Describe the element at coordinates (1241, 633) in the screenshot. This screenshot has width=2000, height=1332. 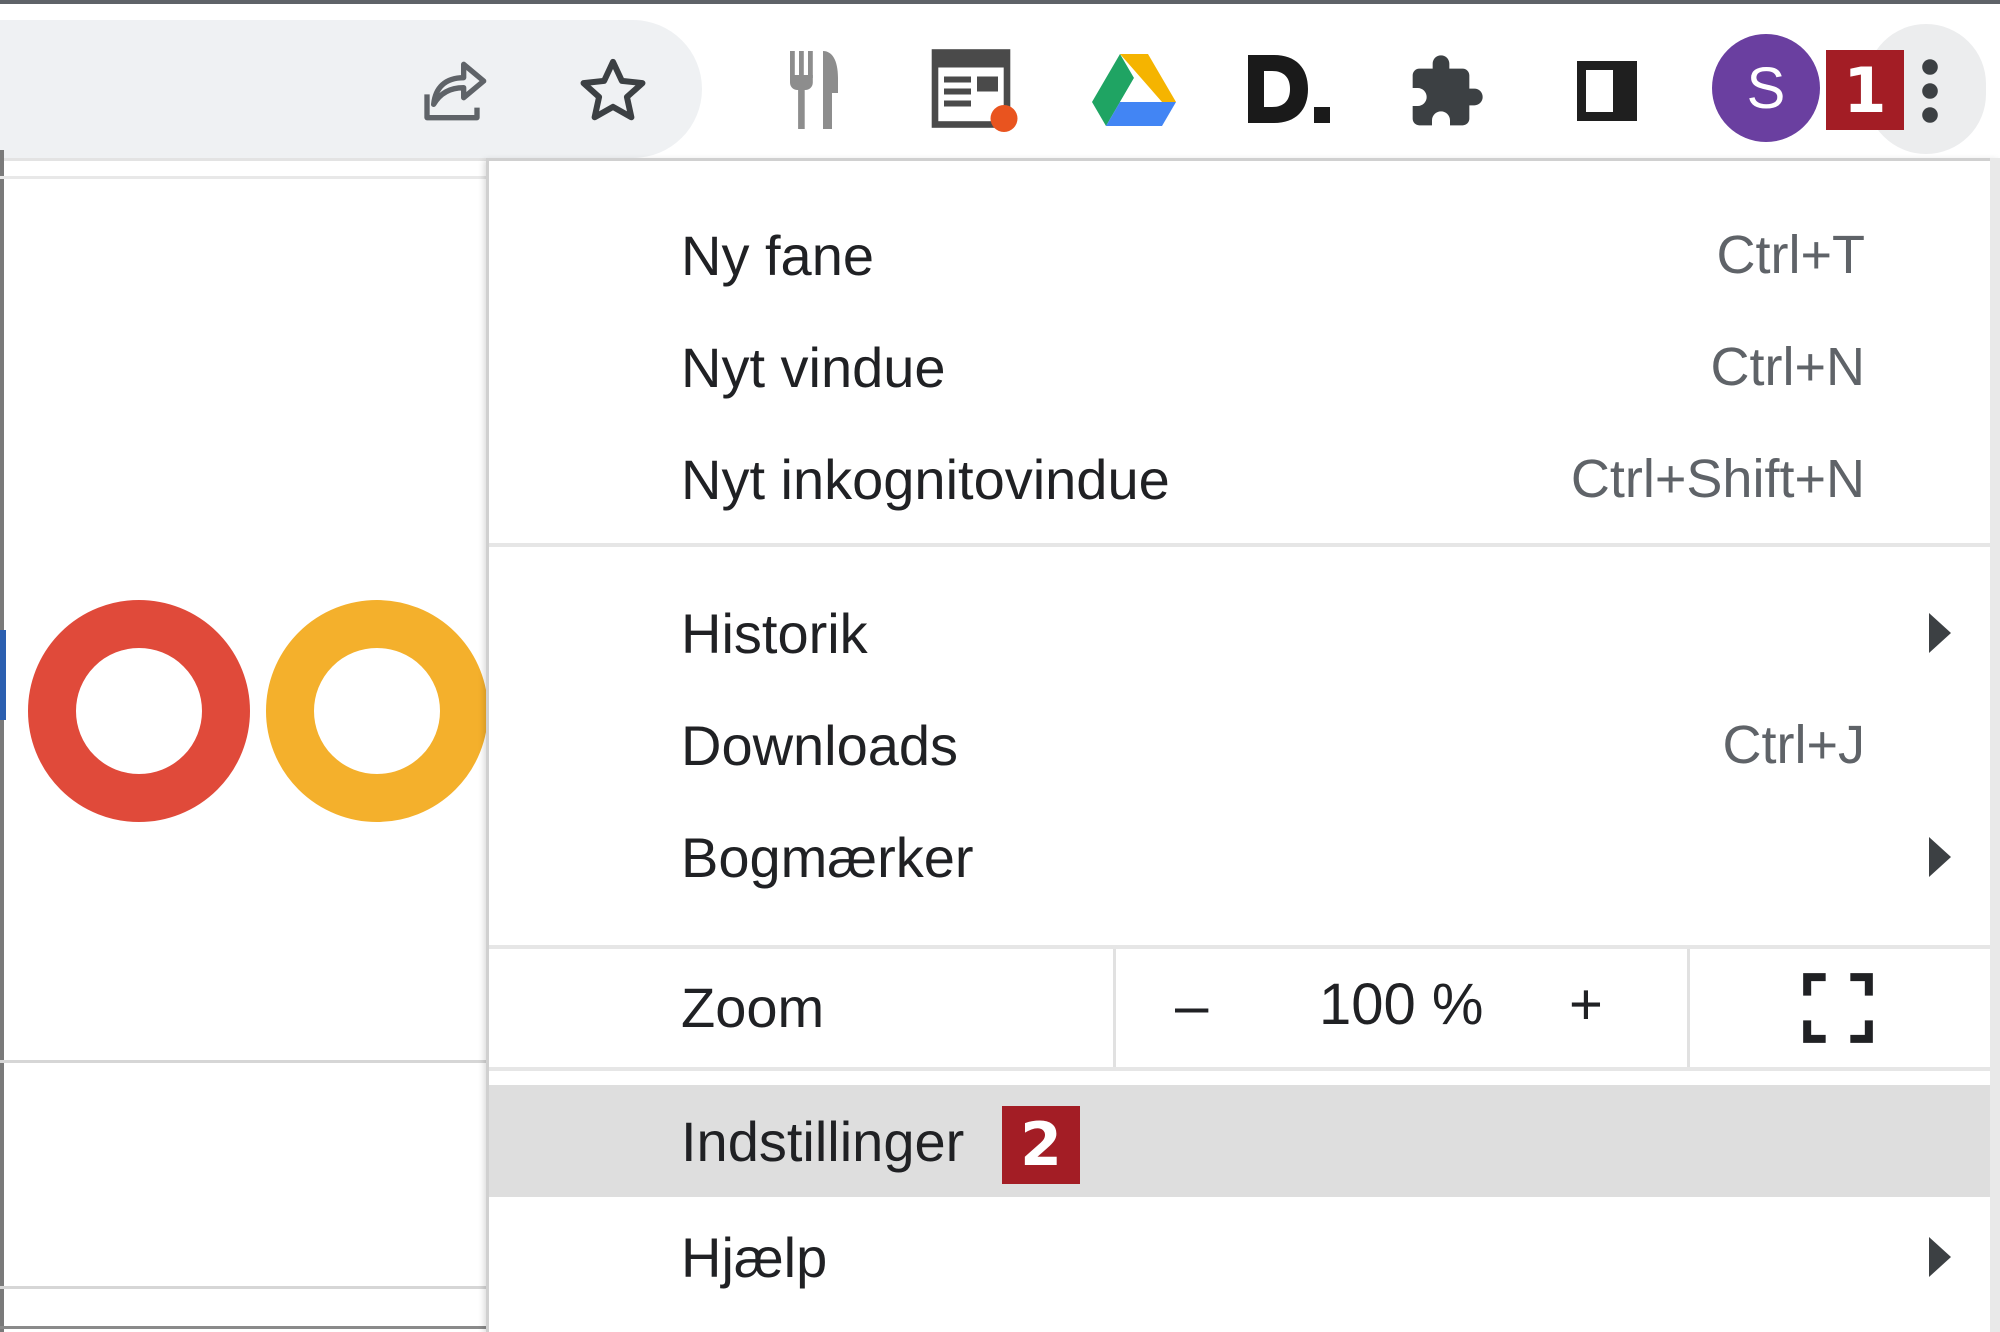
I see `menu-item-history: Historik` at that location.